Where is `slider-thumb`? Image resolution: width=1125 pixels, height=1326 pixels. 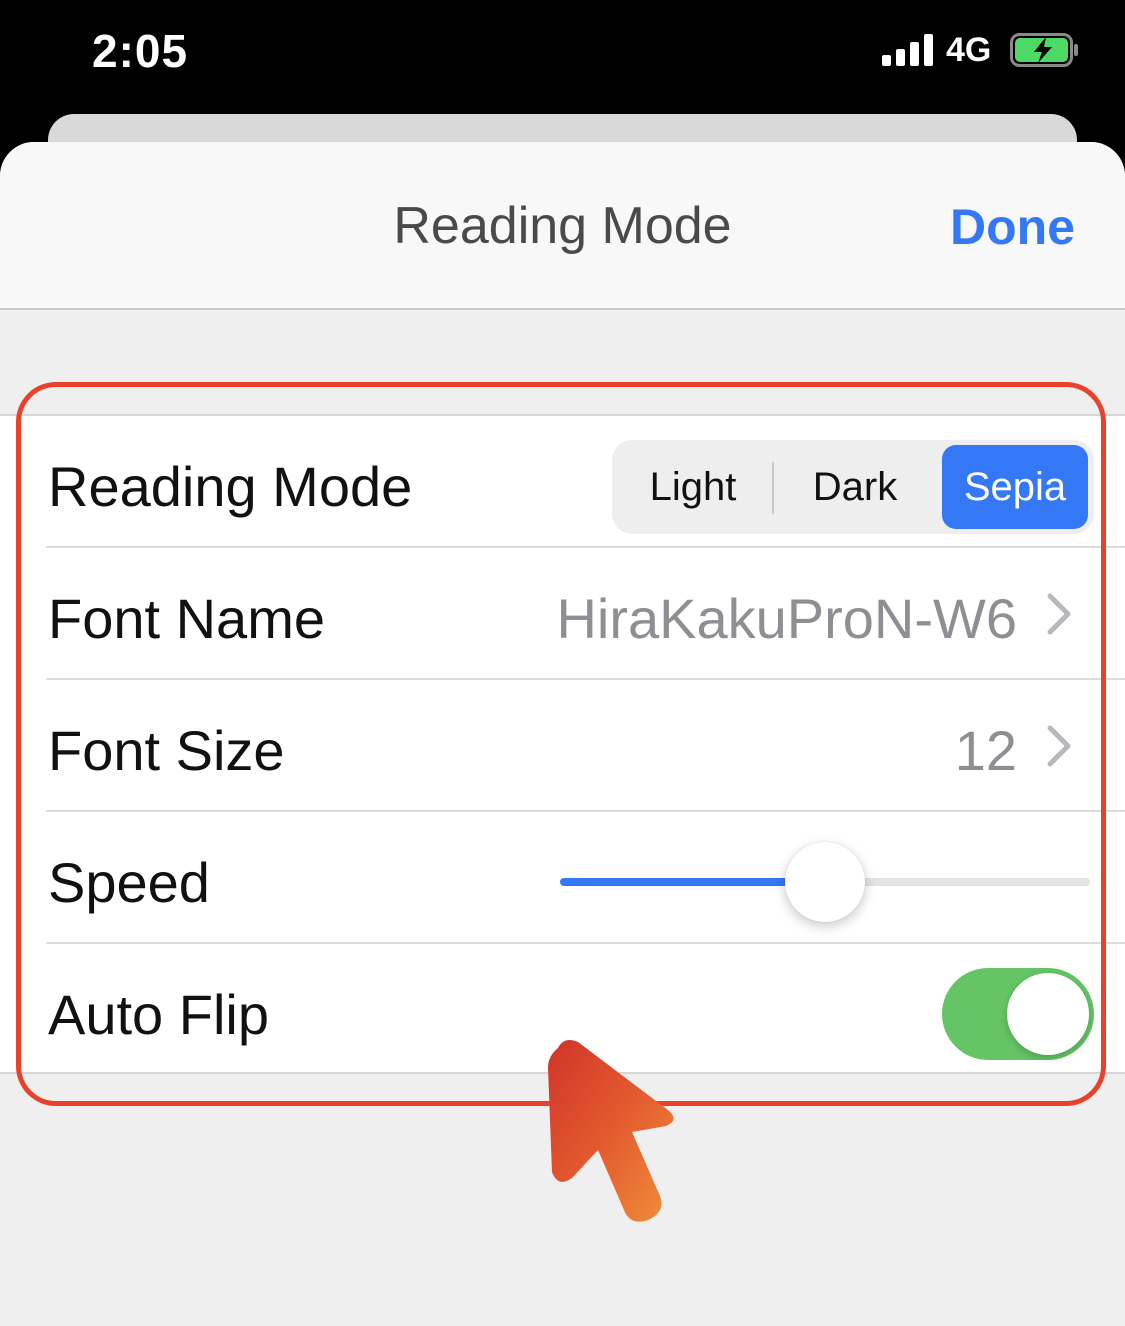 slider-thumb is located at coordinates (825, 882).